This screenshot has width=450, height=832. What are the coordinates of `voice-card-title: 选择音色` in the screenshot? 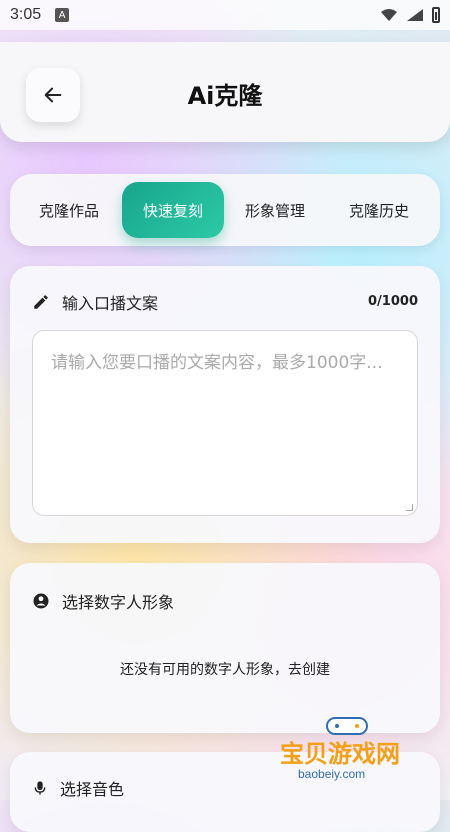 It's located at (78, 788).